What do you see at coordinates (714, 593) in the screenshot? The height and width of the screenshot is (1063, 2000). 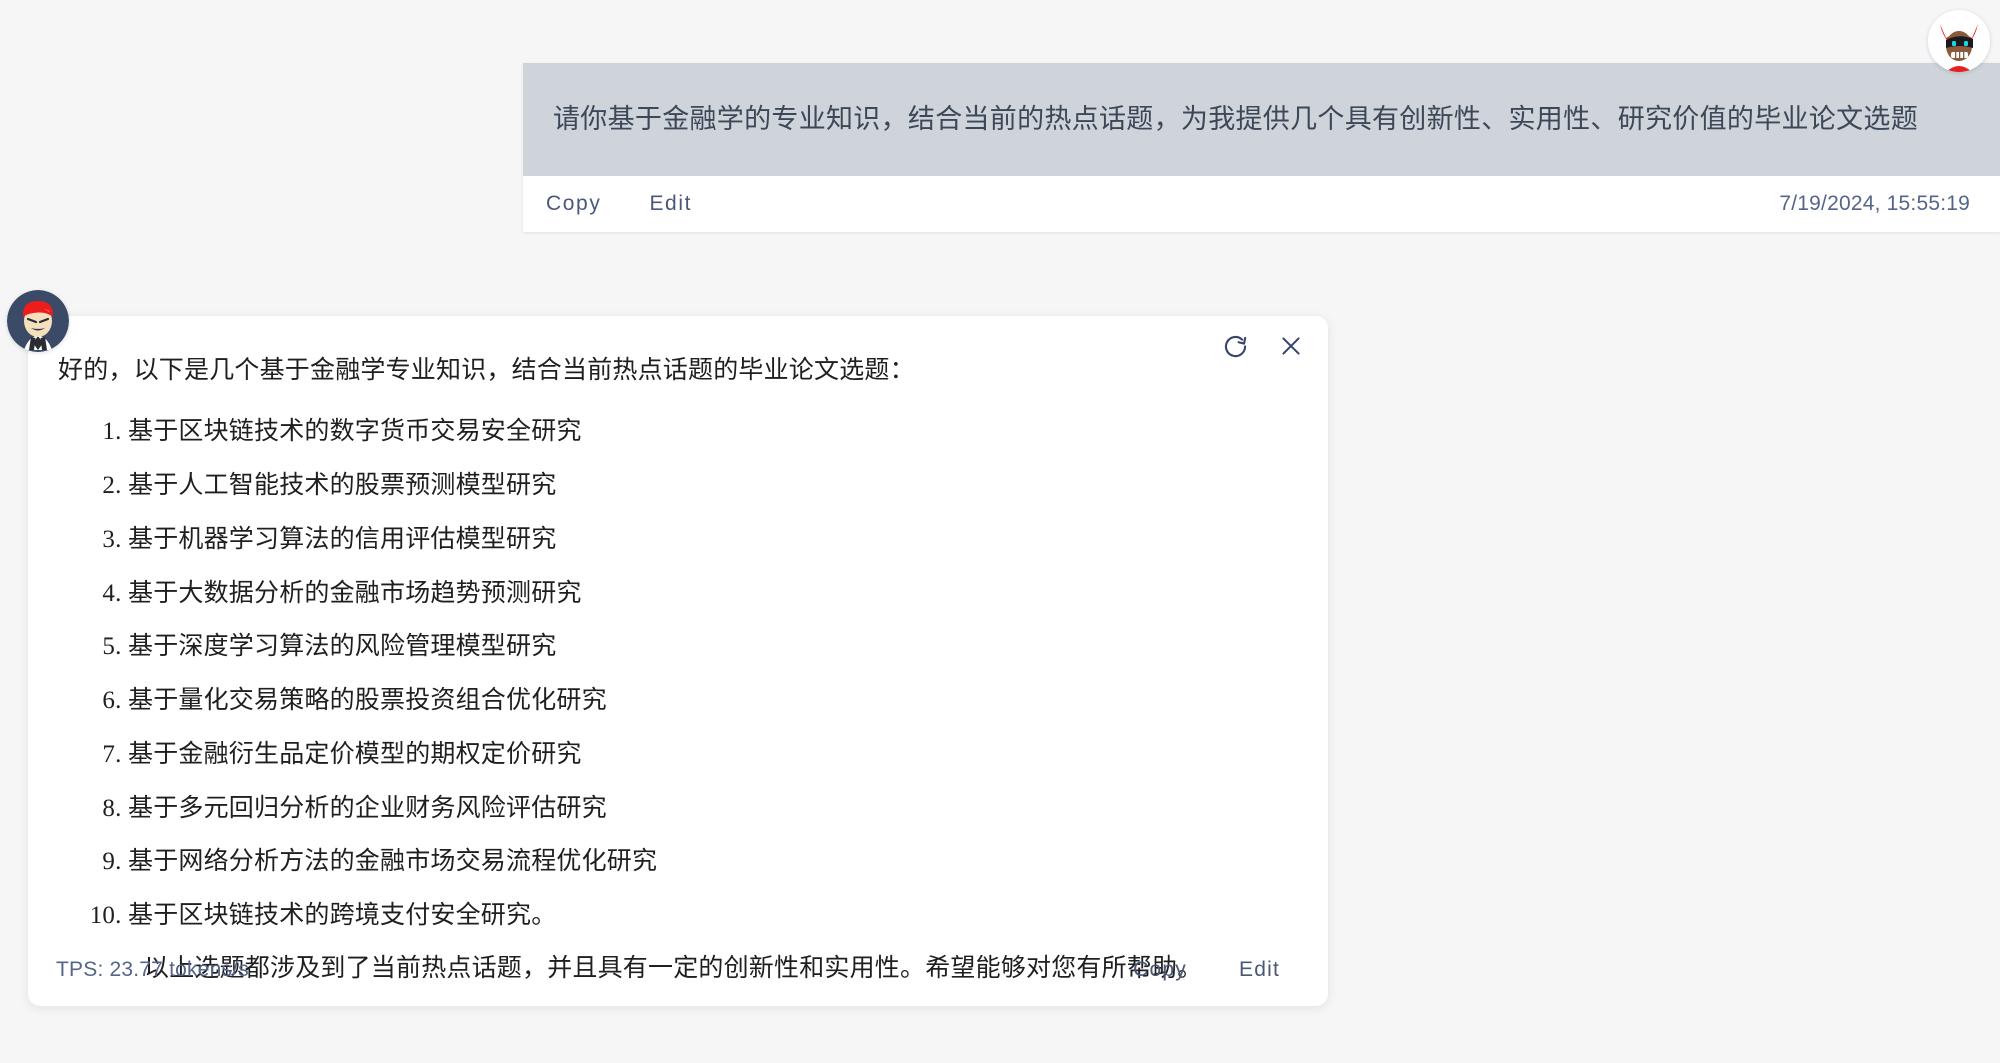 I see `list-item: 基于大数据分析的金融市场趋势预测研究` at bounding box center [714, 593].